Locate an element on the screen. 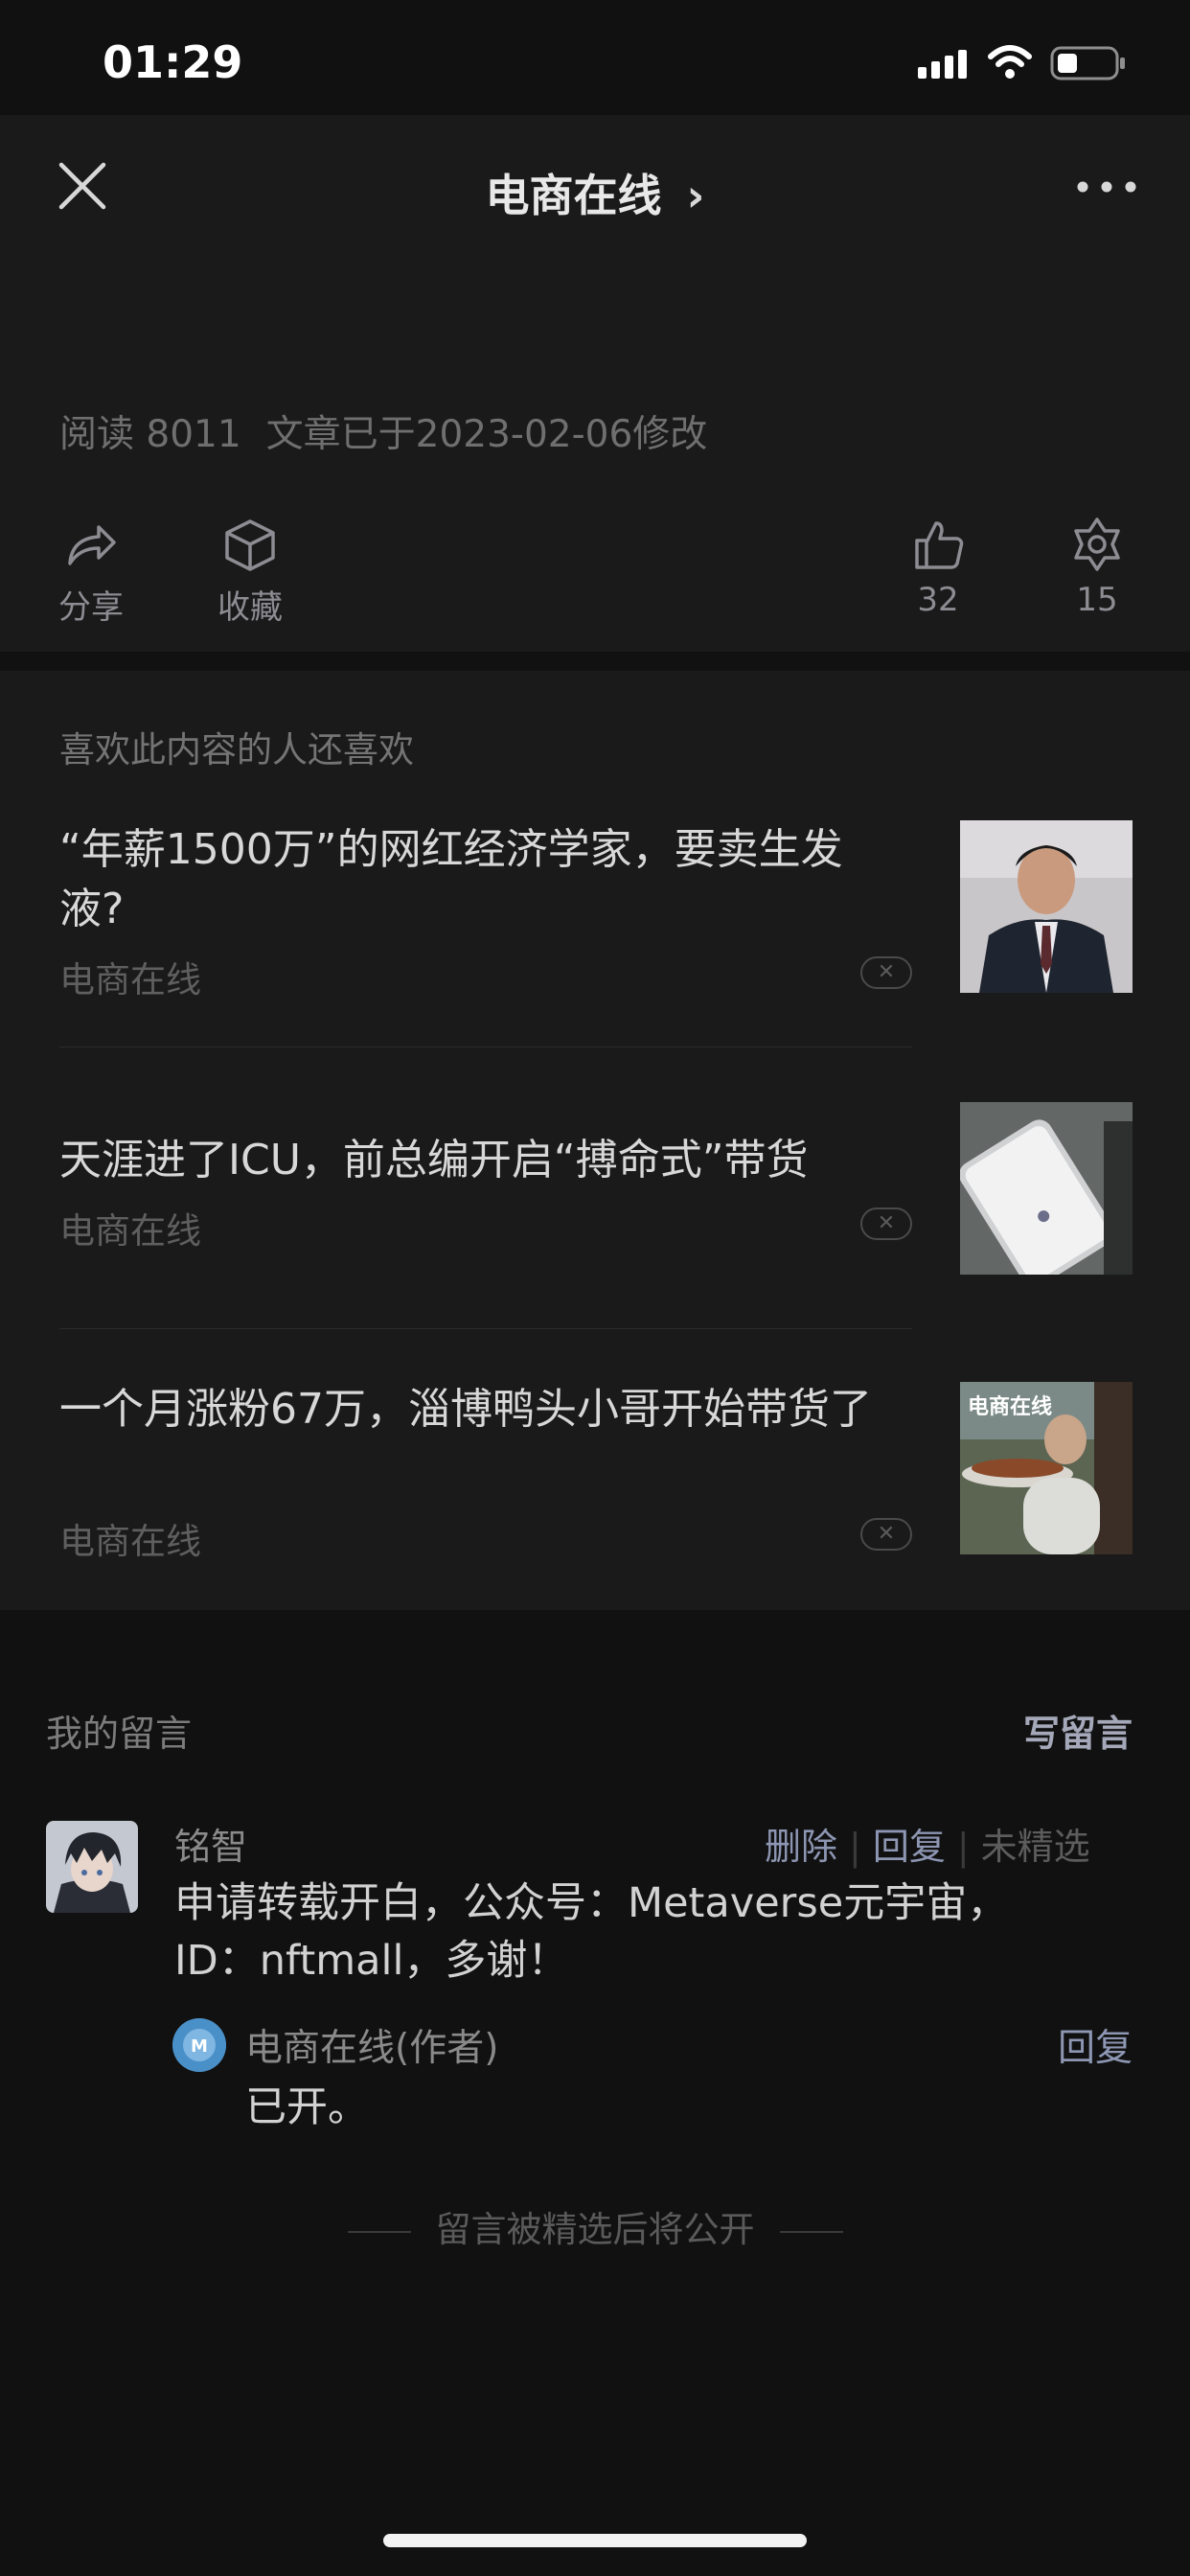 The width and height of the screenshot is (1190, 2576). like-button: 32 is located at coordinates (938, 567).